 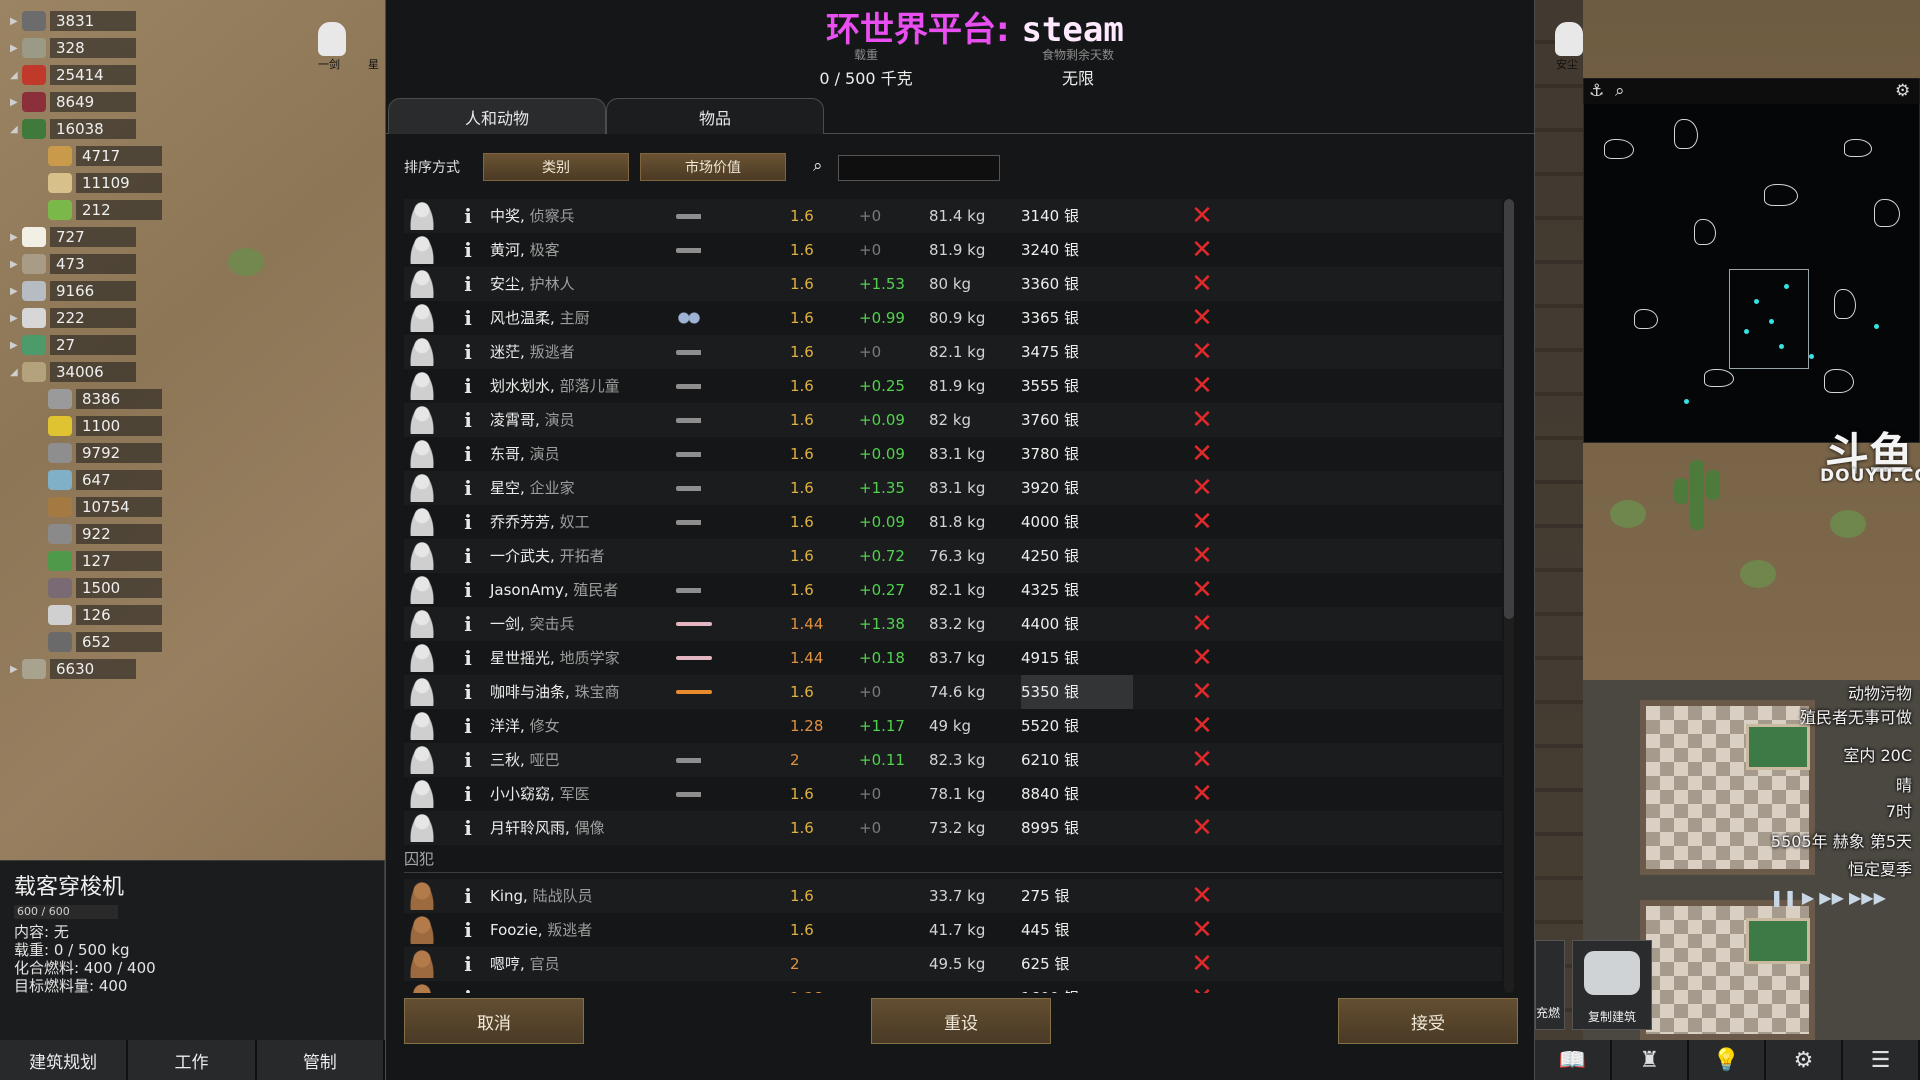 I want to click on tab-pawns: 人和动物, so click(x=497, y=116).